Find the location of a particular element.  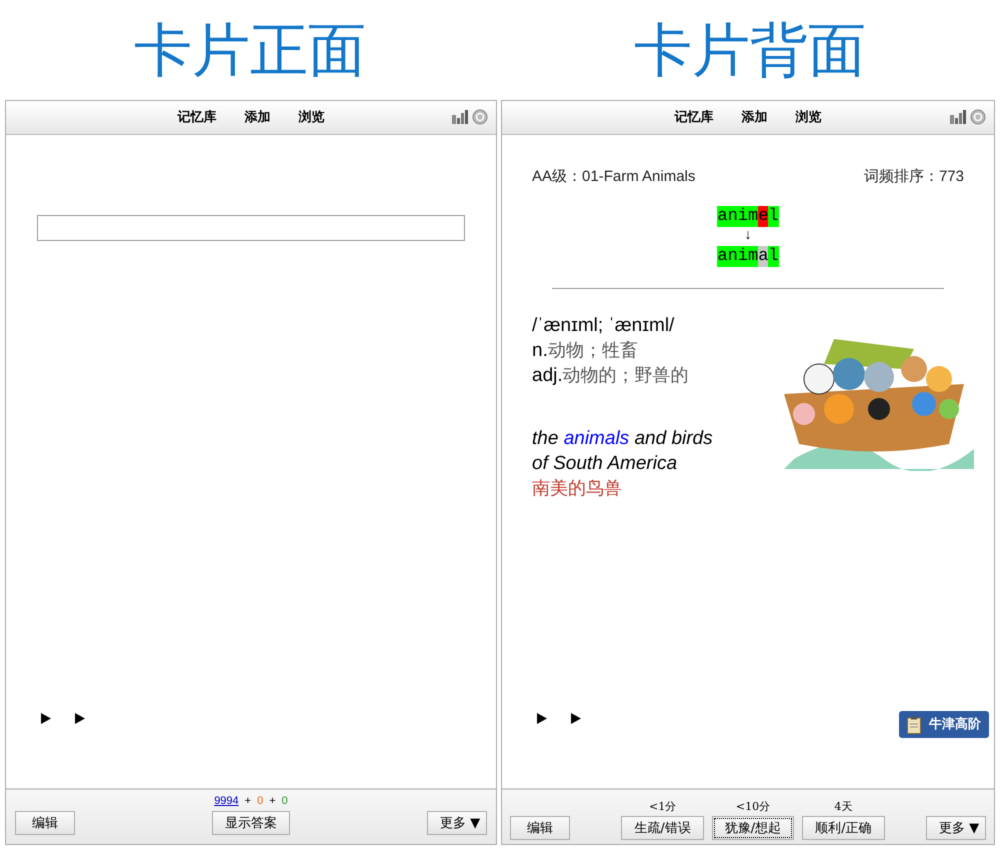

caption: 卡片正面 is located at coordinates (250, 50).